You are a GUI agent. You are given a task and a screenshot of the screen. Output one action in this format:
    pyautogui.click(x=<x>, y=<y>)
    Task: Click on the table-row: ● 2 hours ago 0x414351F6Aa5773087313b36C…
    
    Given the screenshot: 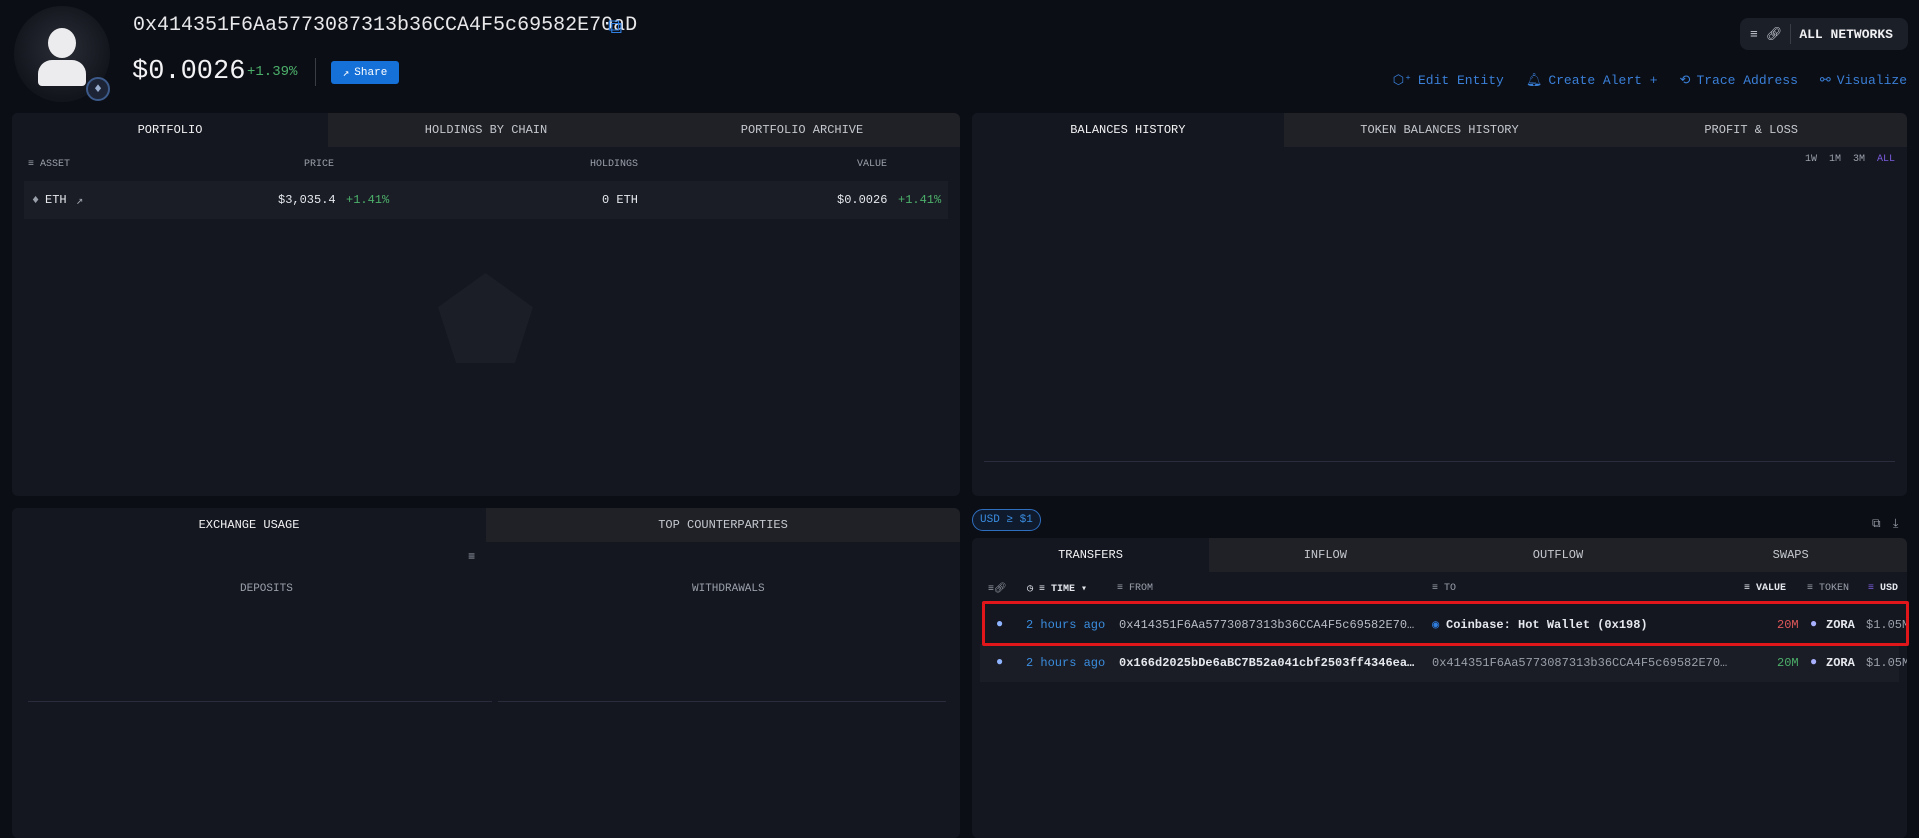 What is the action you would take?
    pyautogui.click(x=1443, y=625)
    